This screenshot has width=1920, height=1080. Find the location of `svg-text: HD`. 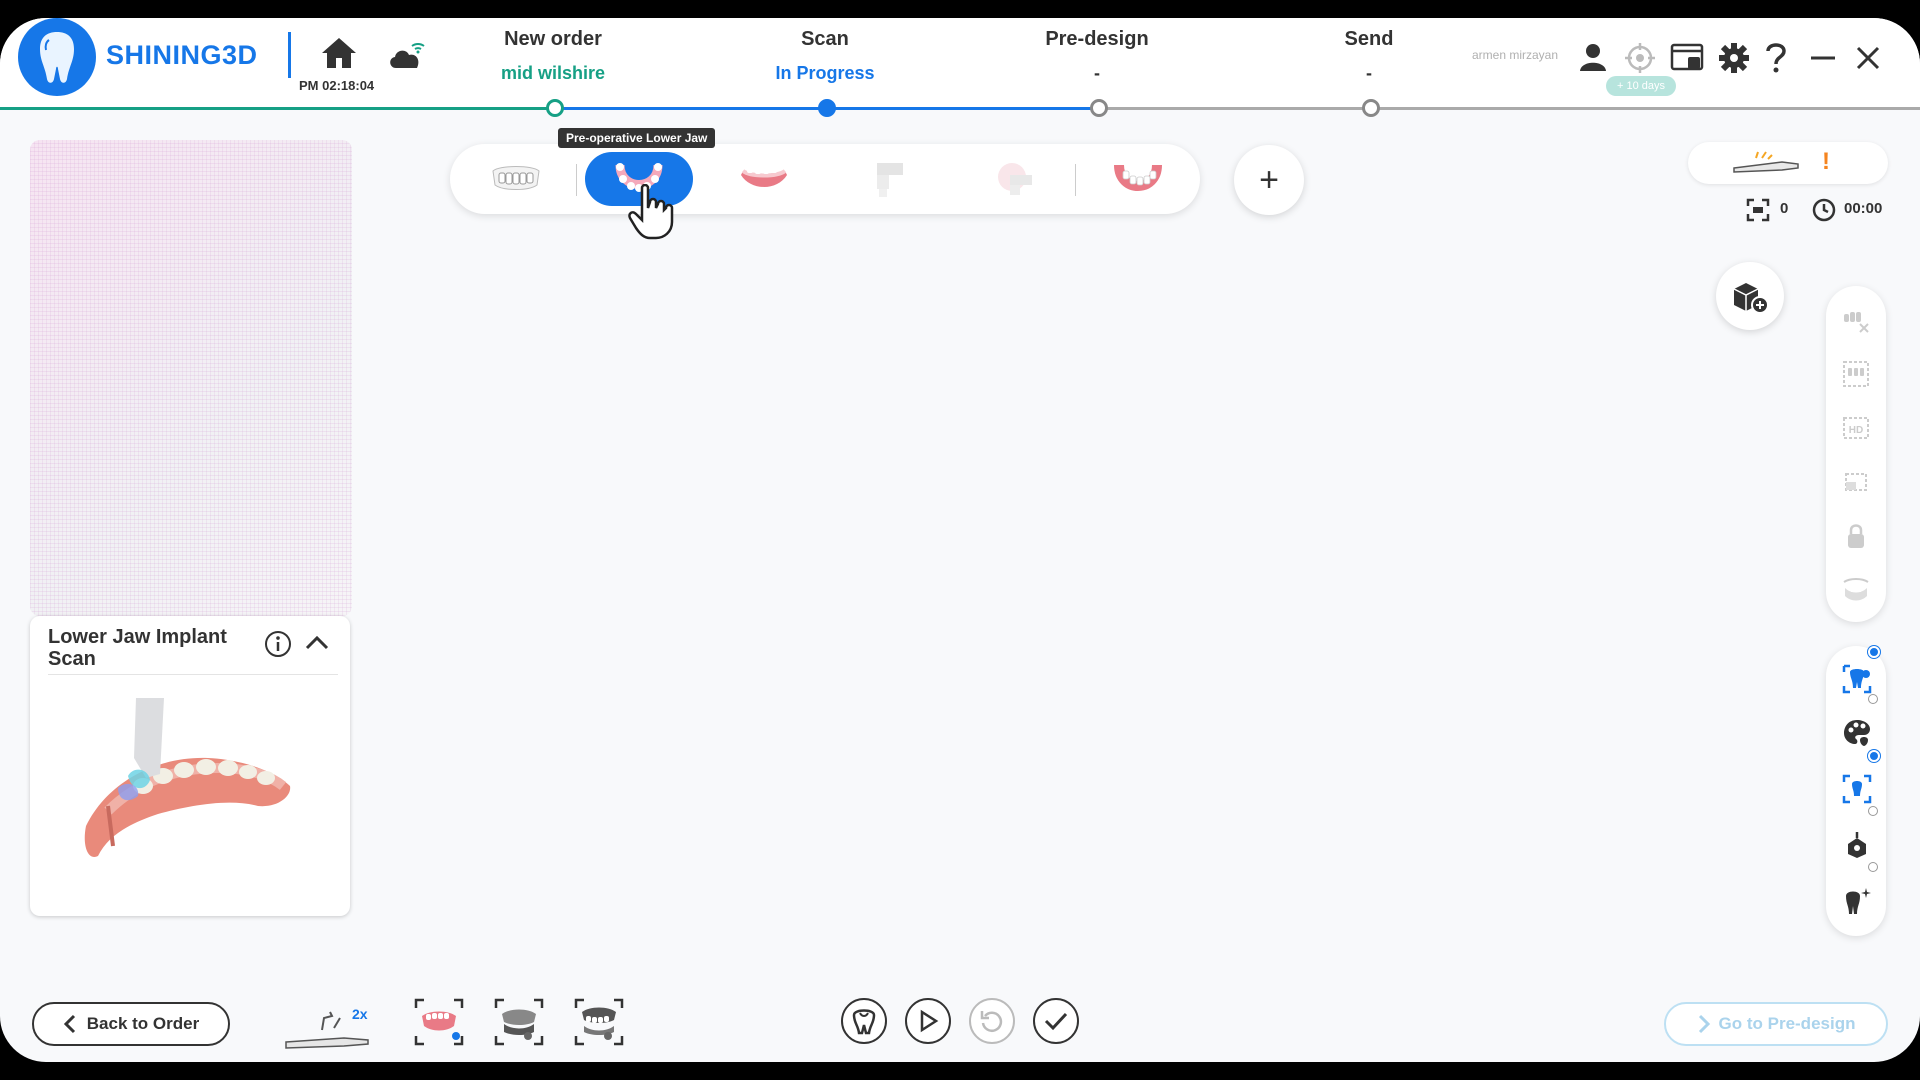

svg-text: HD is located at coordinates (1856, 430).